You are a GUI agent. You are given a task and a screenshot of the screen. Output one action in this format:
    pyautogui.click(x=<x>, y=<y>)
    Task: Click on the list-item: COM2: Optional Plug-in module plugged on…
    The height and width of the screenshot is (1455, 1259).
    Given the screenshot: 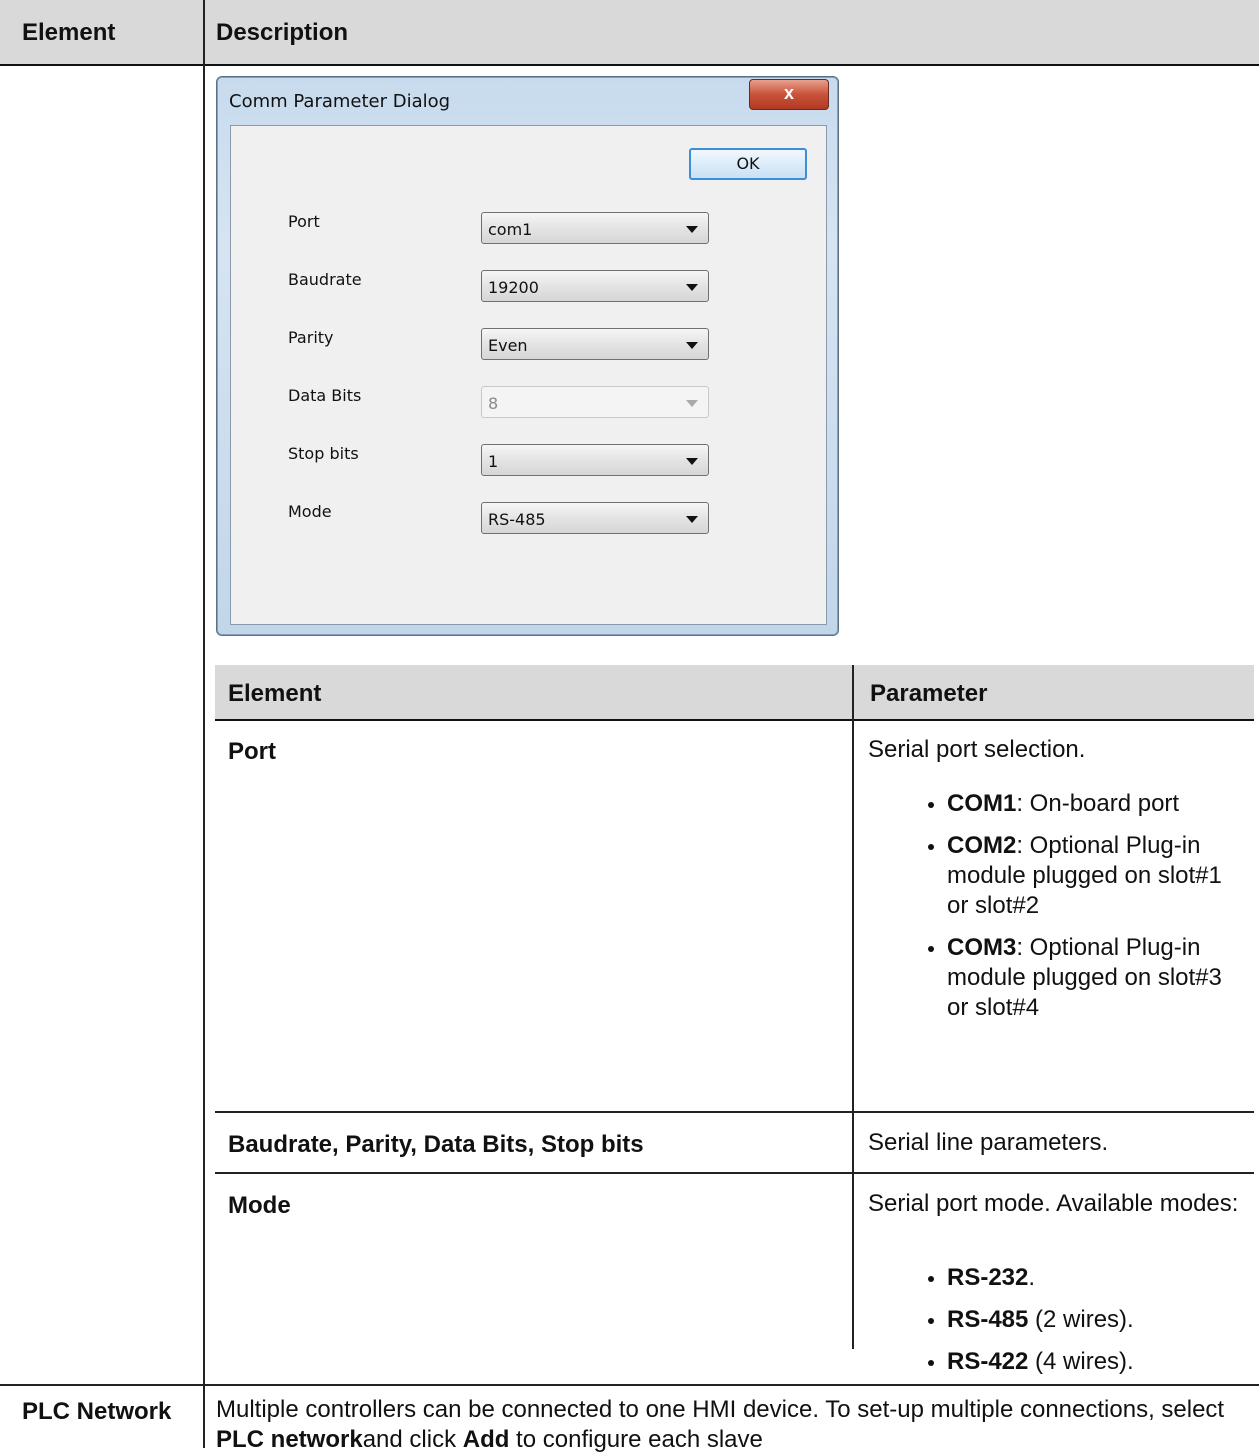 What is the action you would take?
    pyautogui.click(x=1055, y=876)
    